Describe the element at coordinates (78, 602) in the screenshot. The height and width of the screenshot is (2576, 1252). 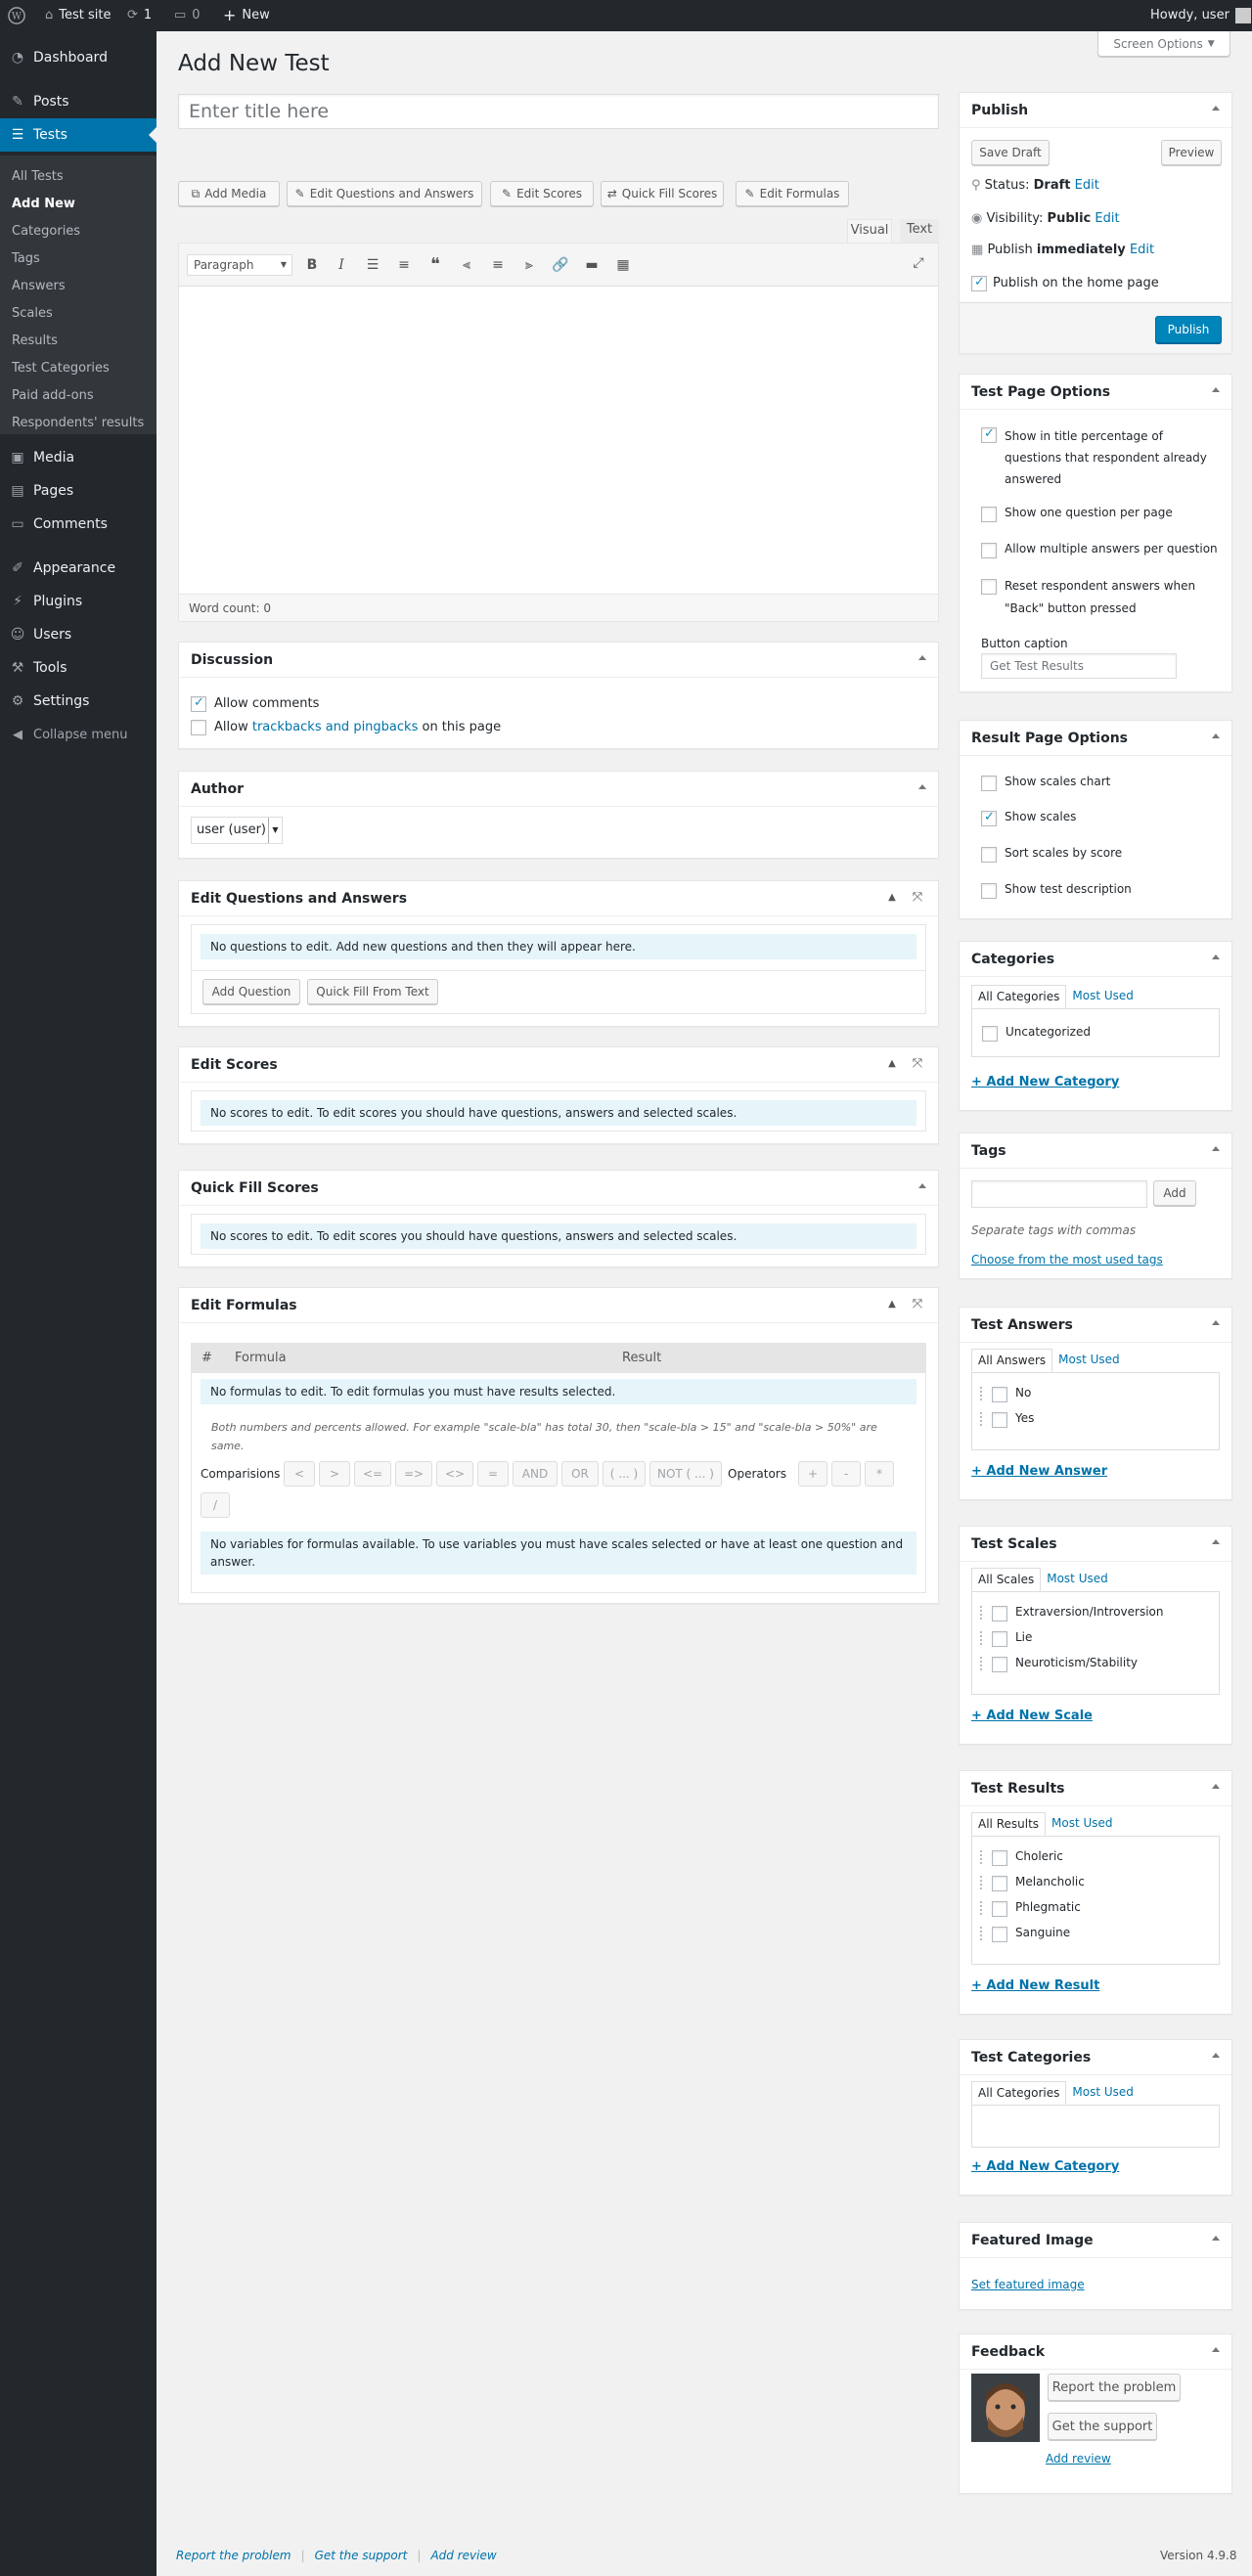
I see `menu-item-plugins: ⚡ Plugins` at that location.